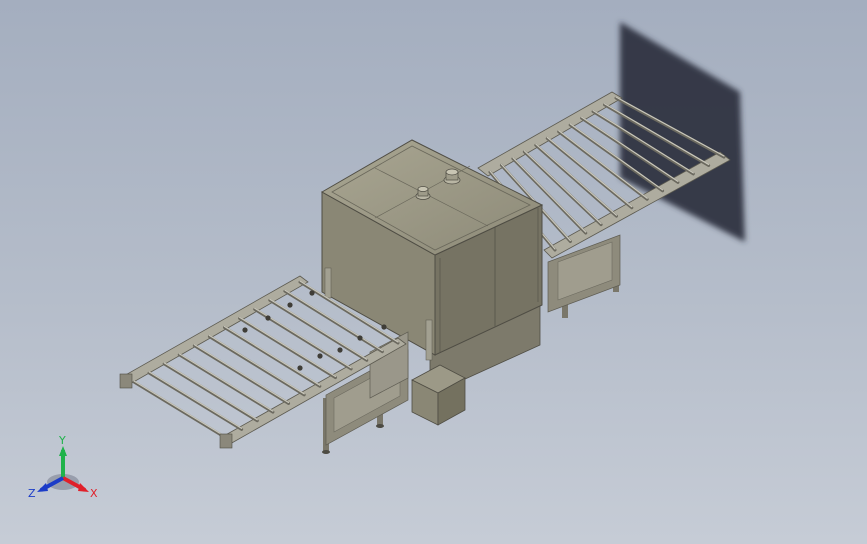 The width and height of the screenshot is (867, 544). I want to click on triad-z-label: Z, so click(32, 493).